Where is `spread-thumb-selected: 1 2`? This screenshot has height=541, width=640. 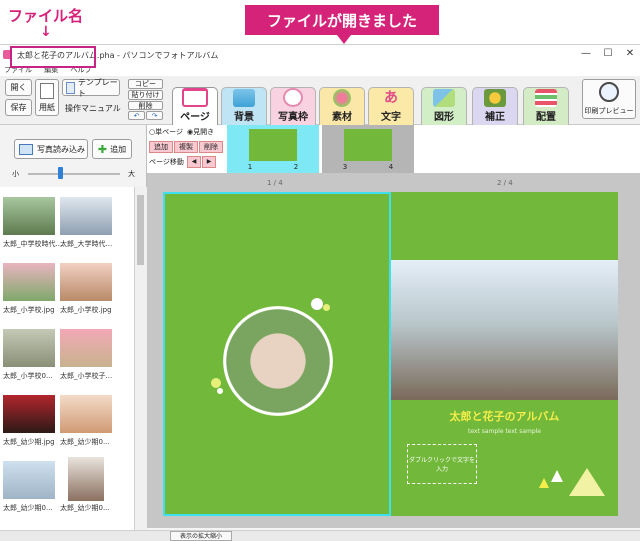
spread-thumb-selected: 1 2 is located at coordinates (273, 149).